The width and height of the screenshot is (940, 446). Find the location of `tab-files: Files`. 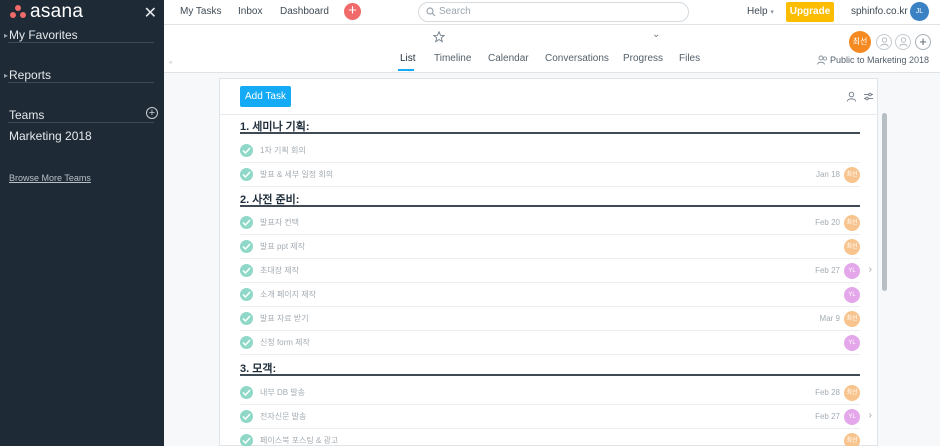

tab-files: Files is located at coordinates (689, 58).